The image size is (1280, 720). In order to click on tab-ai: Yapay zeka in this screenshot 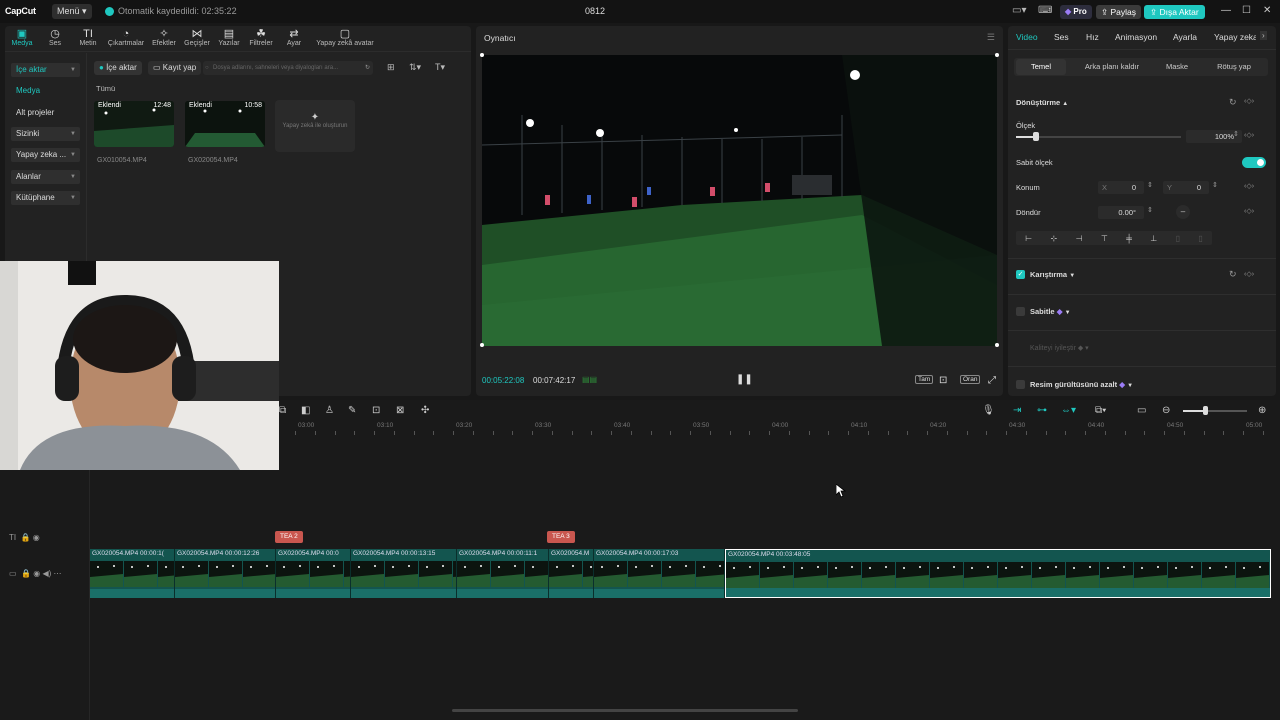, I will do `click(1235, 37)`.